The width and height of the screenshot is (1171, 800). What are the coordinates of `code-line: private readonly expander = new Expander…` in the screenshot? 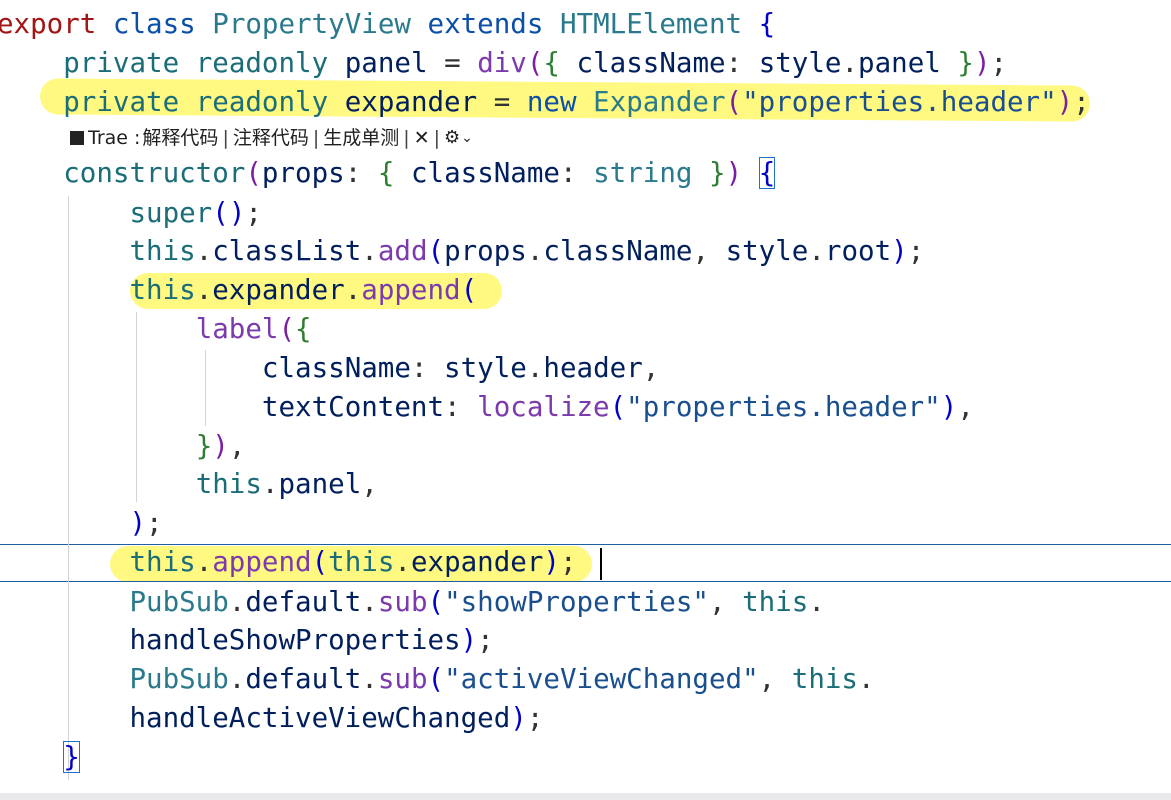 It's located at (545, 102).